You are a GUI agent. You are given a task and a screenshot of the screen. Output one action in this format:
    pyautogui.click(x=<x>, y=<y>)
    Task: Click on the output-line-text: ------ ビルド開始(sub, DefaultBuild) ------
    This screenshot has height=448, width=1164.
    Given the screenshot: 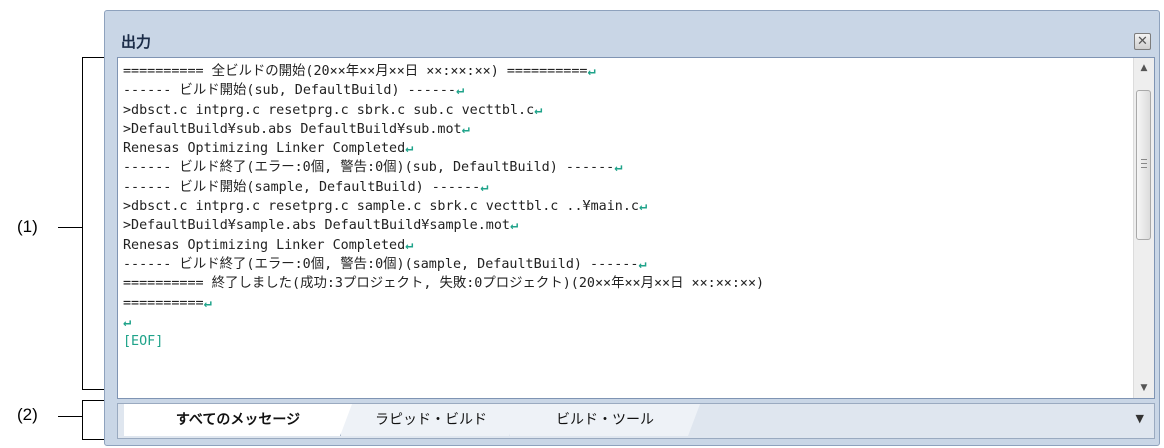 What is the action you would take?
    pyautogui.click(x=289, y=91)
    